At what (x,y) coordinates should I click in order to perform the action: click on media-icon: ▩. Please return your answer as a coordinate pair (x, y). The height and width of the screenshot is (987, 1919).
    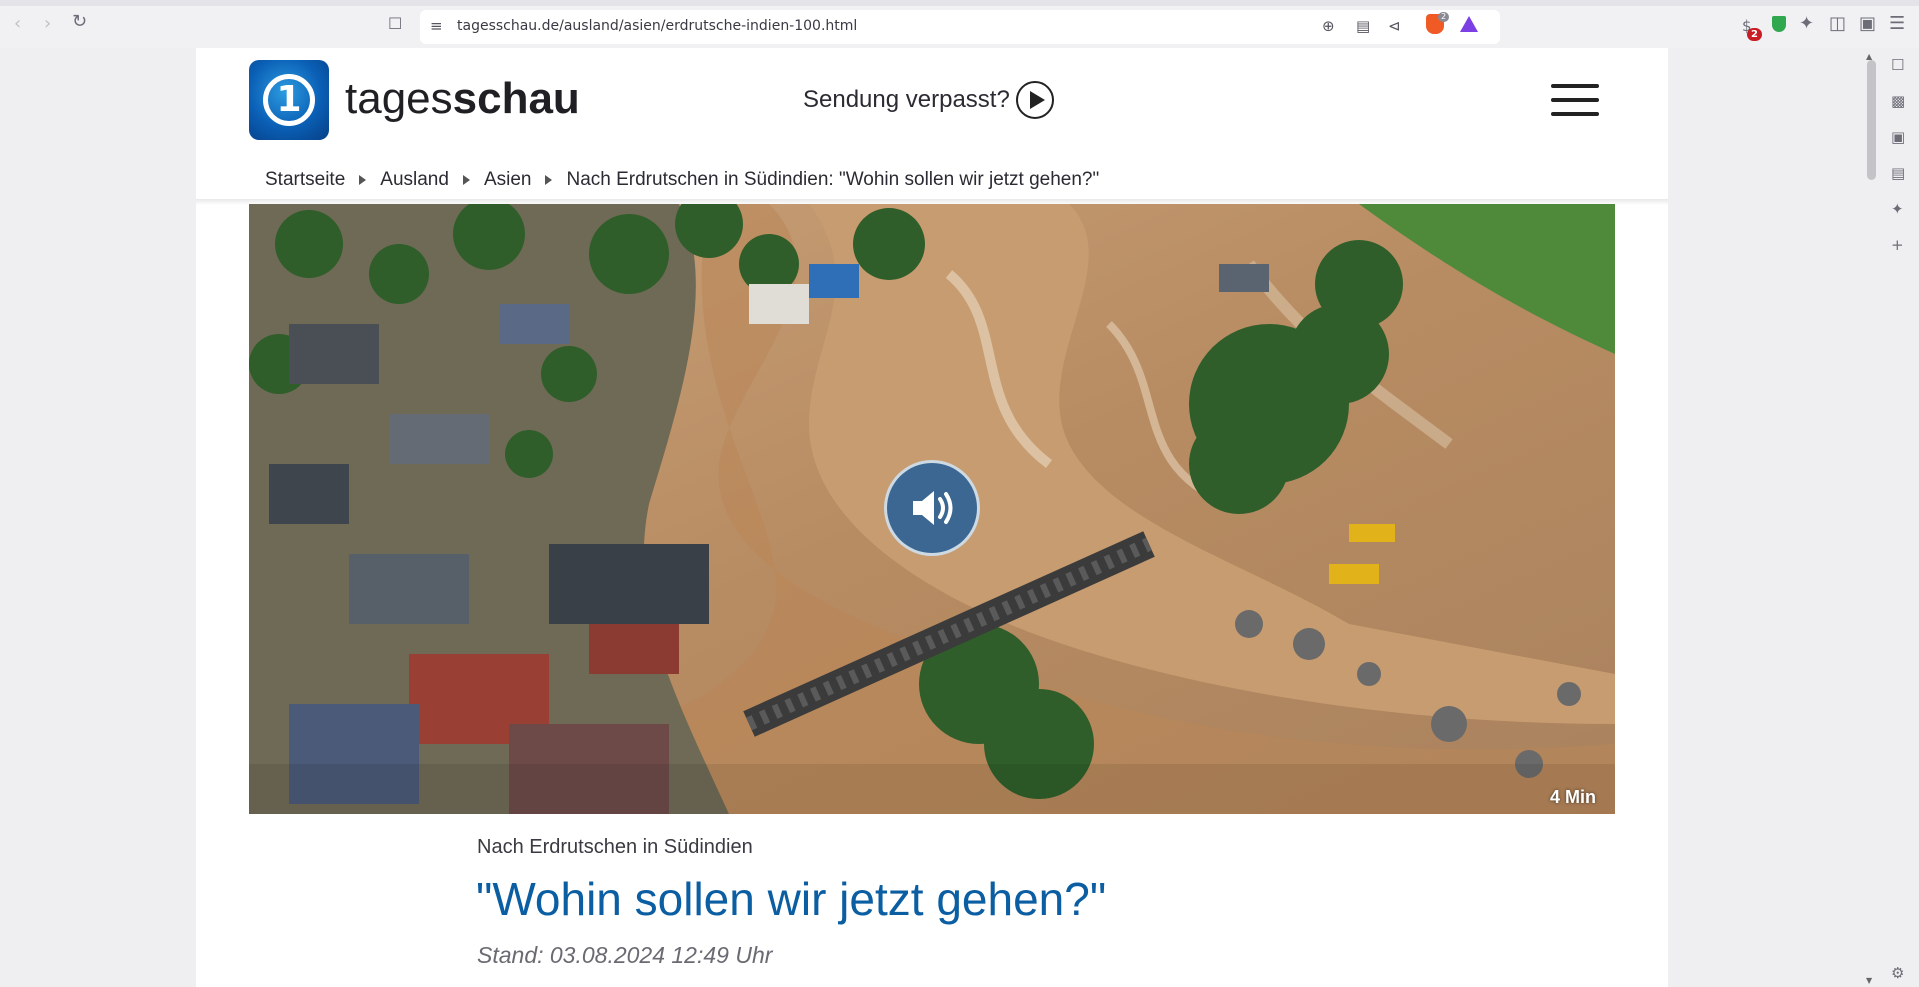
    Looking at the image, I should click on (1898, 101).